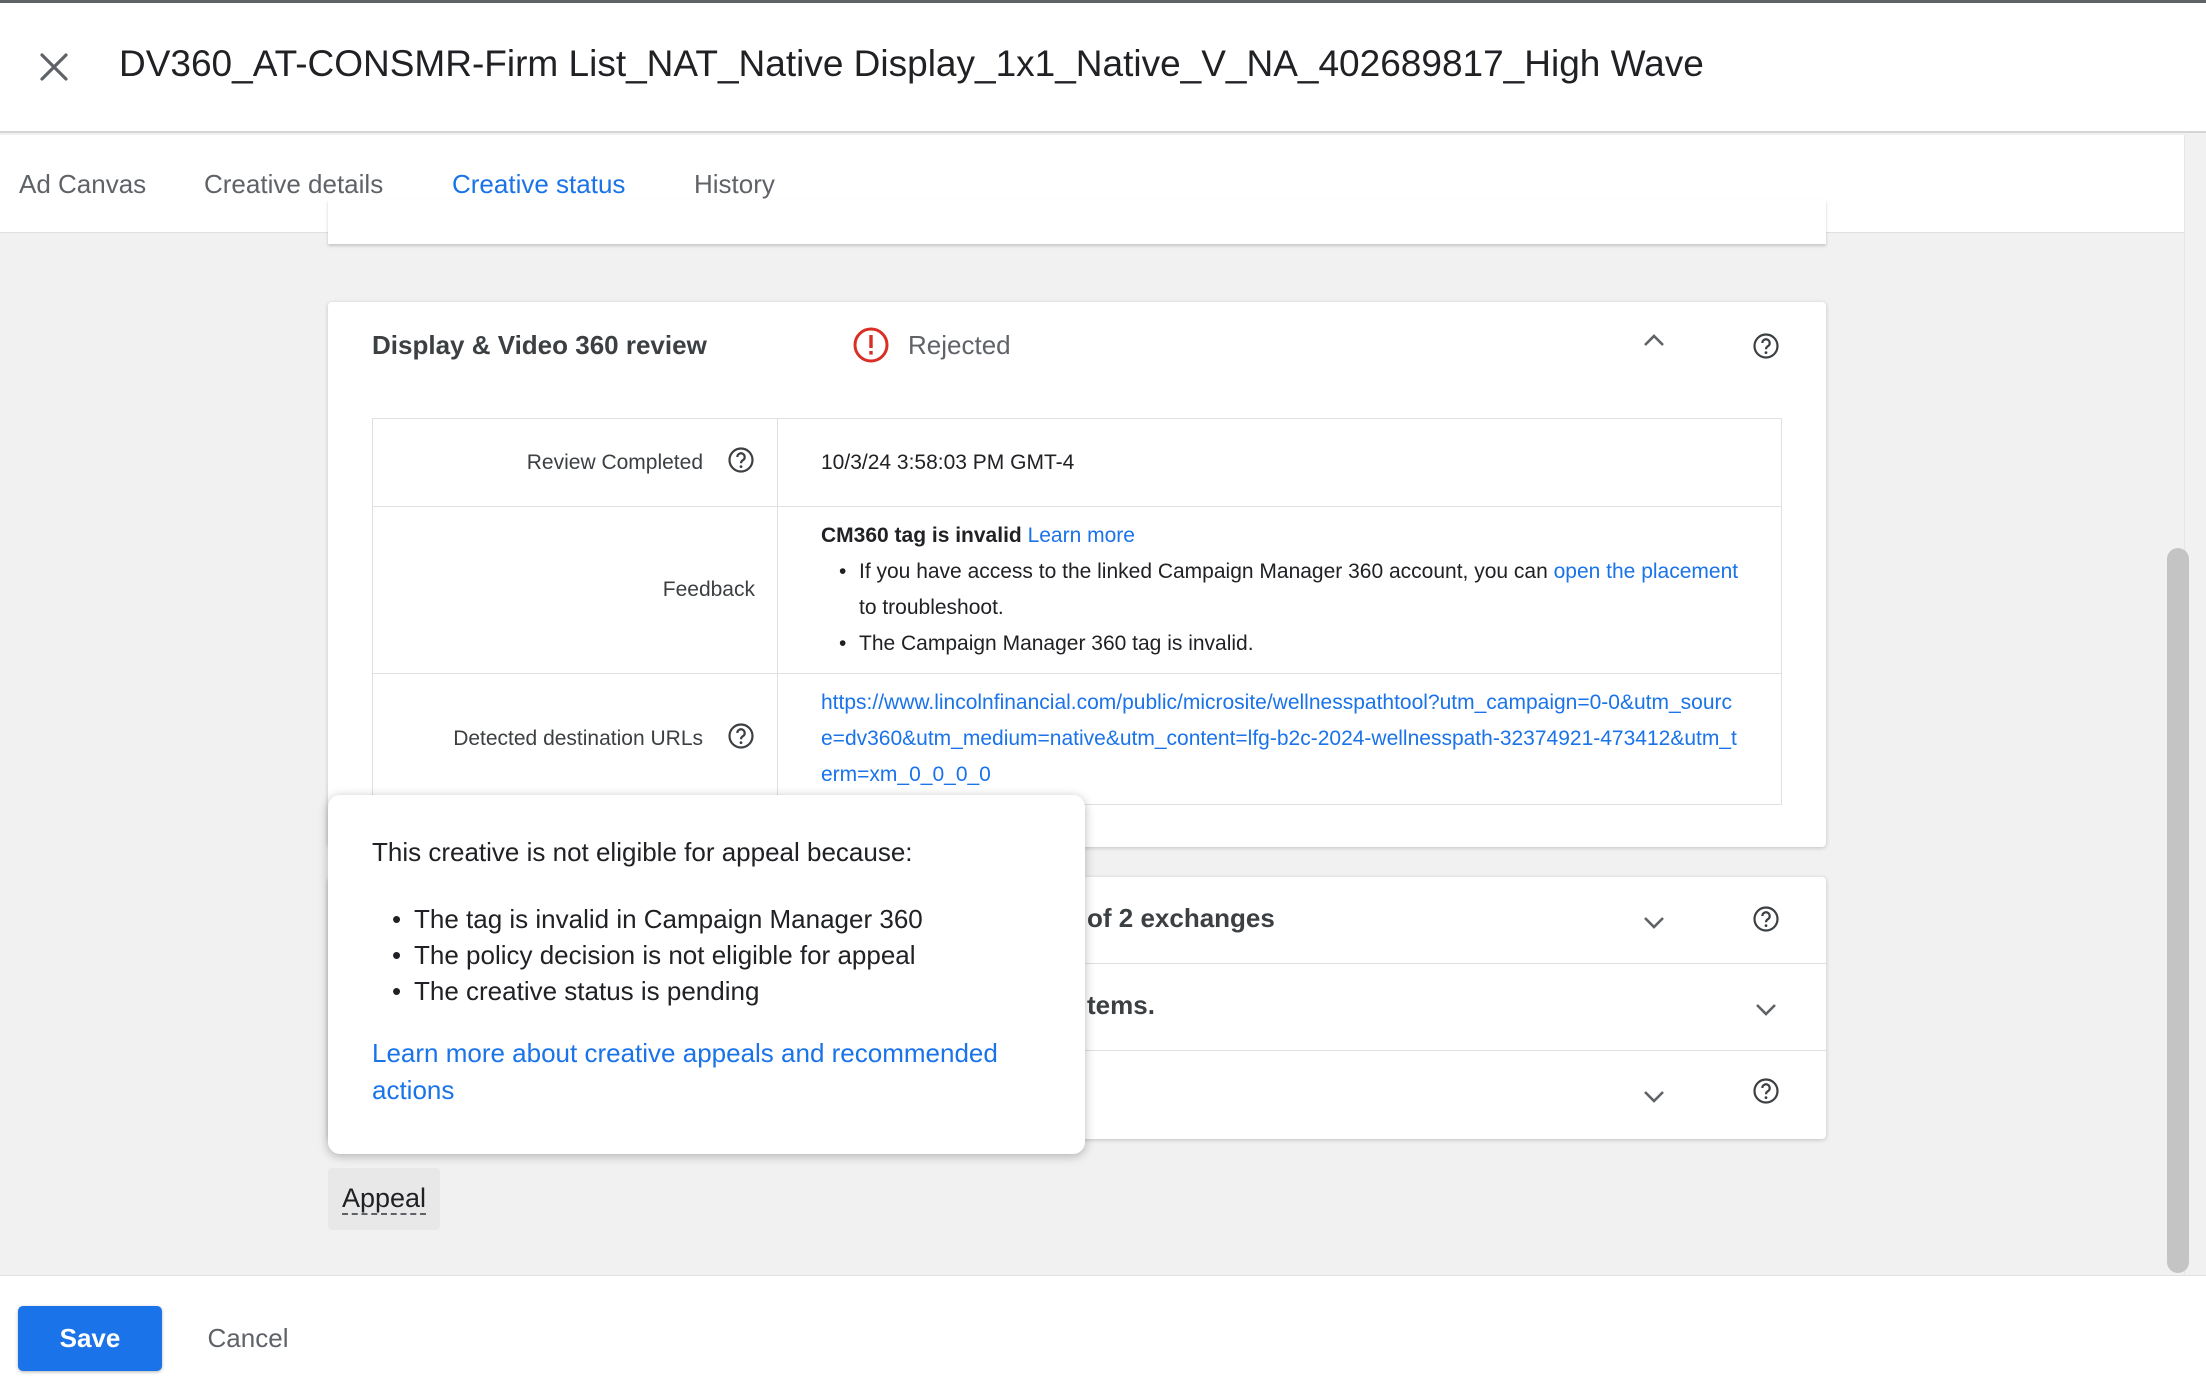 This screenshot has width=2206, height=1386. Describe the element at coordinates (539, 345) in the screenshot. I see `review-card-title: Display & Video 360 review` at that location.